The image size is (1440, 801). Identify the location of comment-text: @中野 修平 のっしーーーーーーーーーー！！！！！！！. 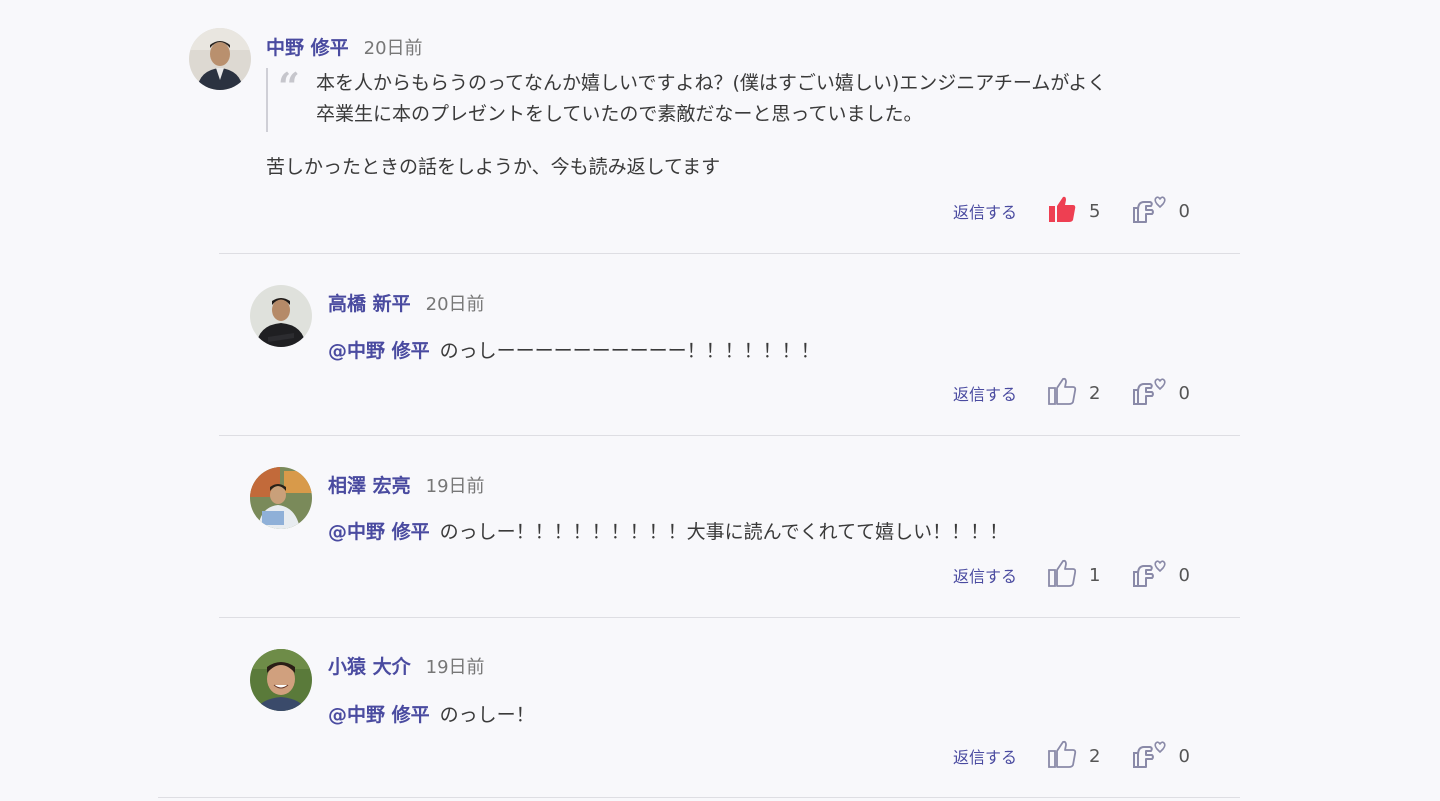
(574, 349).